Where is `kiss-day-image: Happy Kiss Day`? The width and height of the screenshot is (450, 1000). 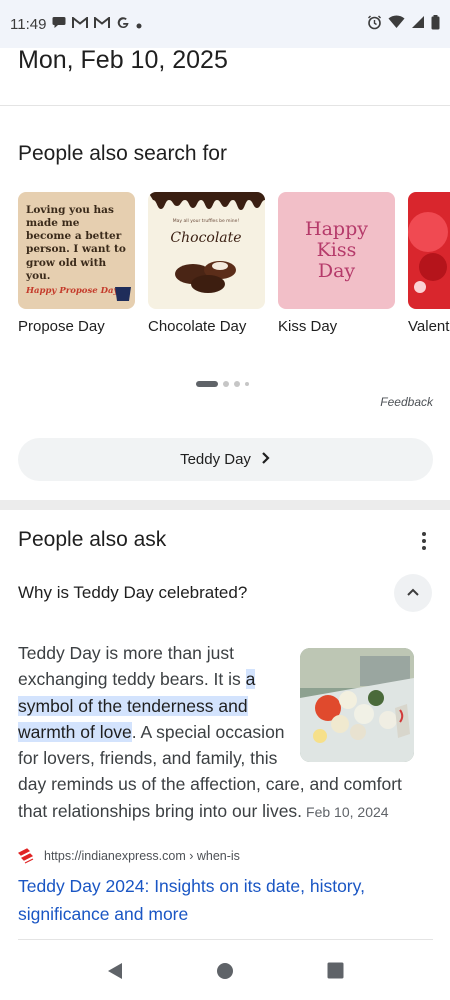 kiss-day-image: Happy Kiss Day is located at coordinates (336, 250).